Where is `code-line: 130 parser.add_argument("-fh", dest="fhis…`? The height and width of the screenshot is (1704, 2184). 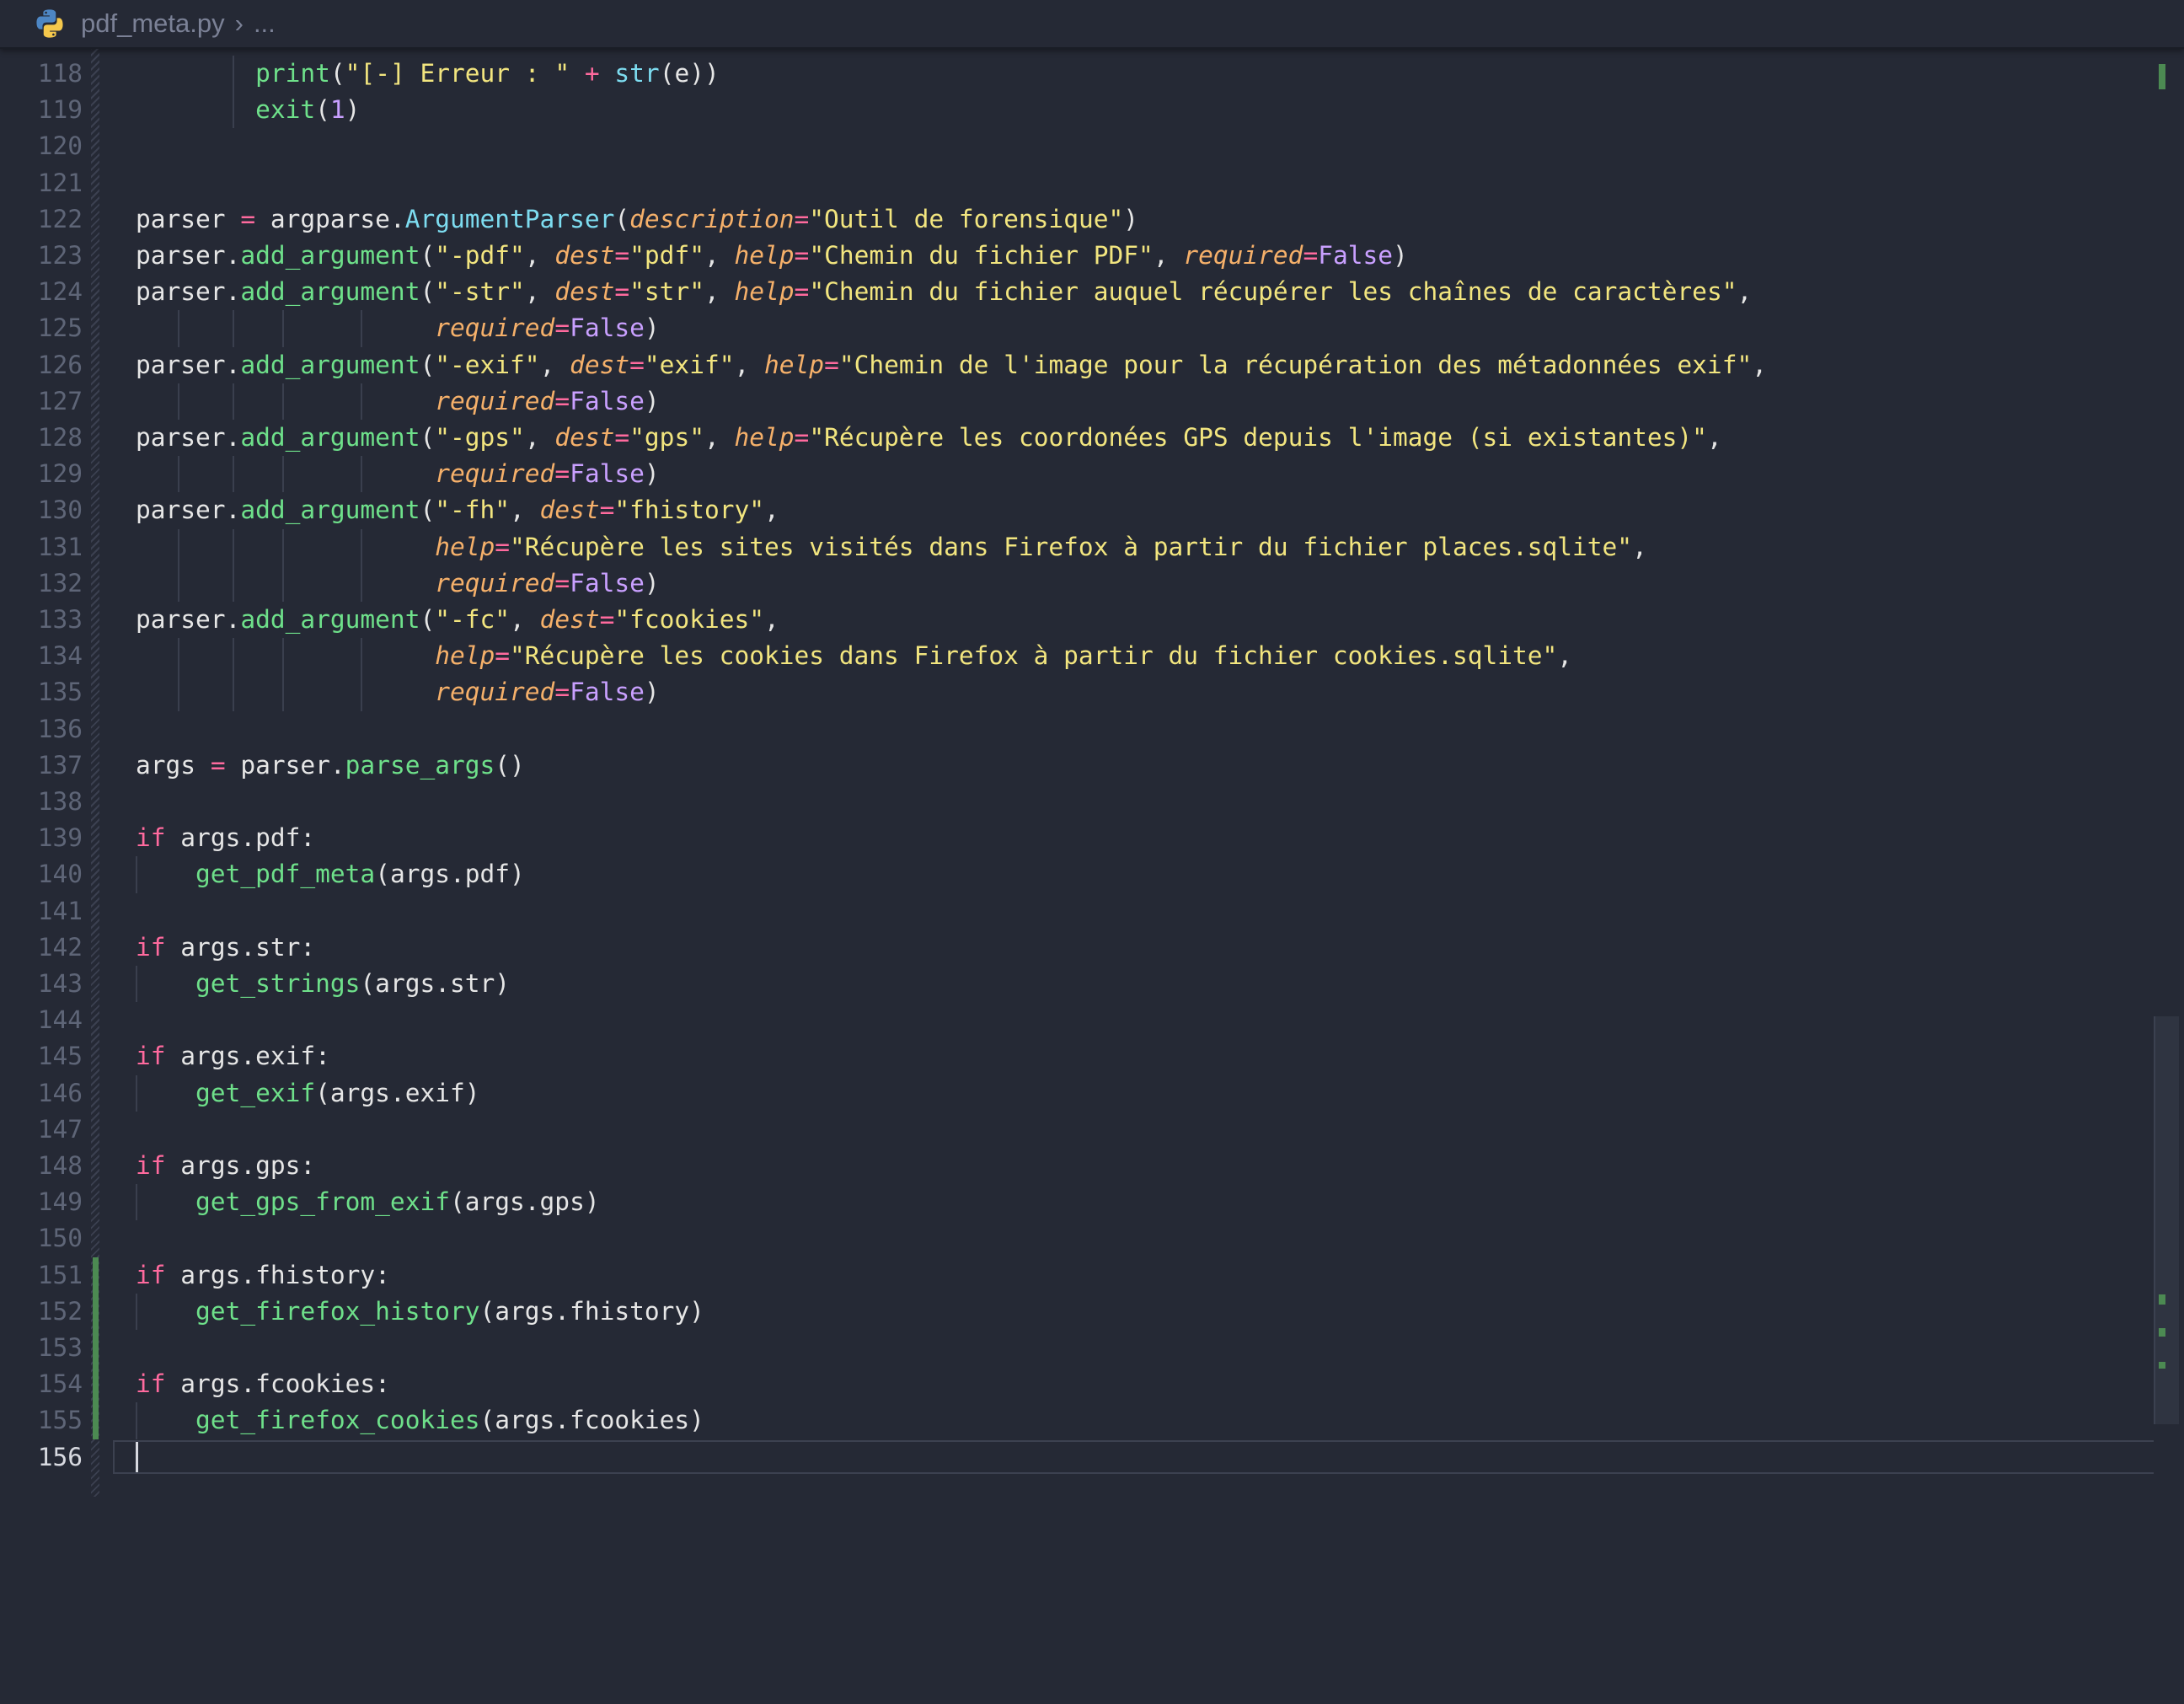
code-line: 130 parser.add_argument("-fh", dest="fhis… is located at coordinates (1092, 510).